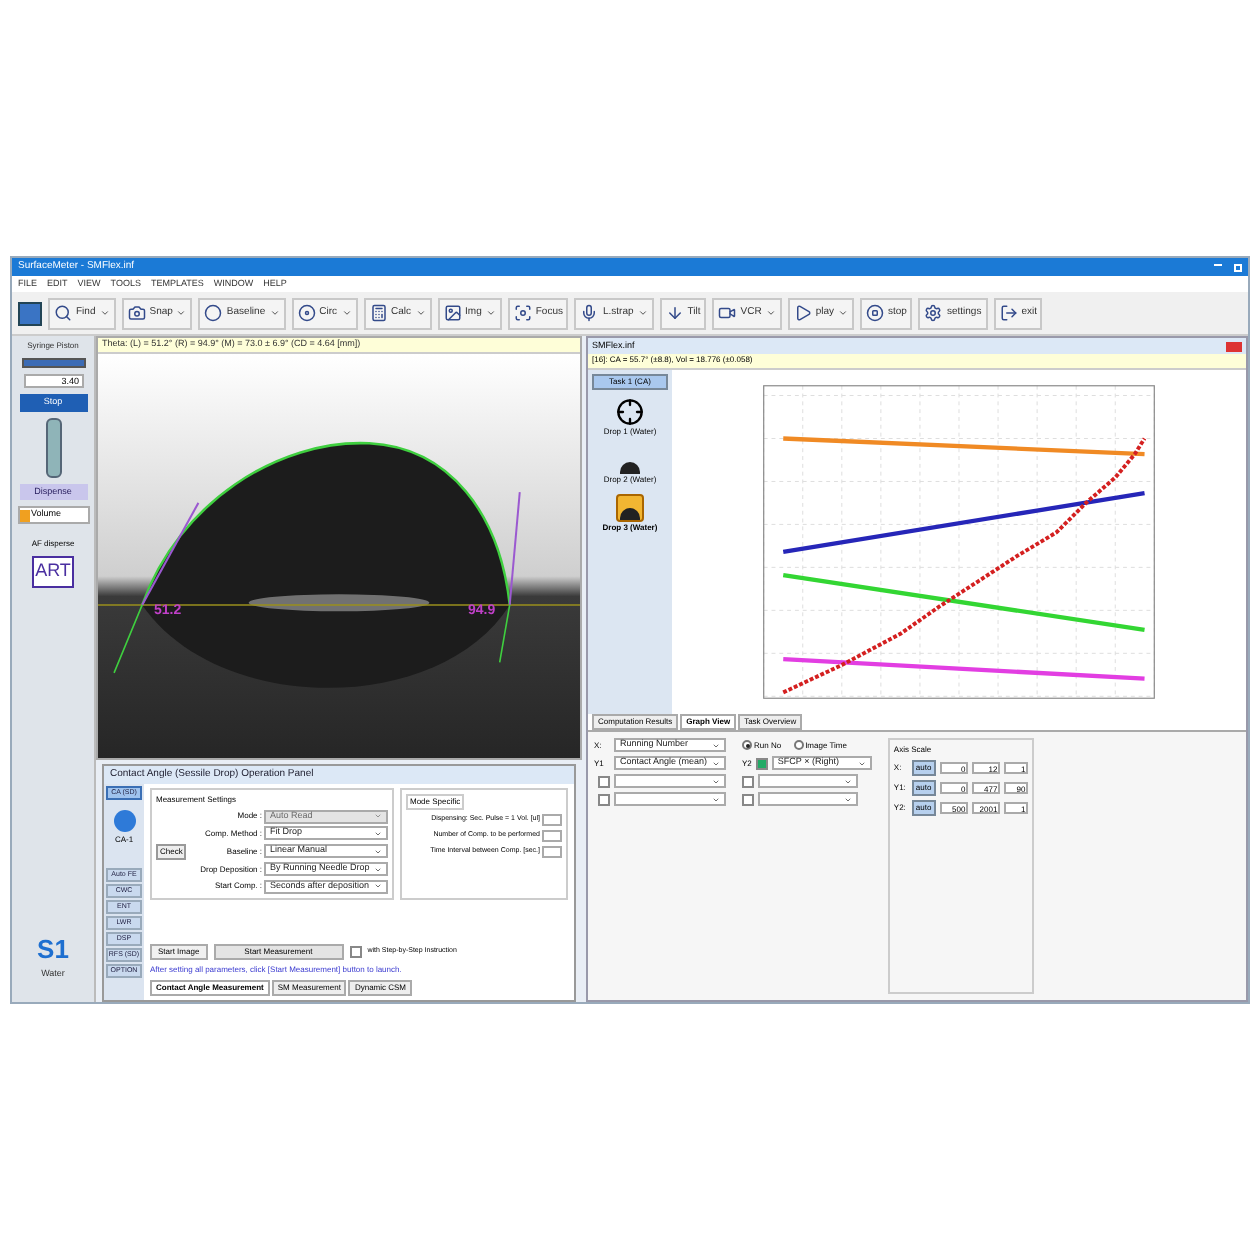 The height and width of the screenshot is (1260, 1260). I want to click on logo: ART, so click(53, 571).